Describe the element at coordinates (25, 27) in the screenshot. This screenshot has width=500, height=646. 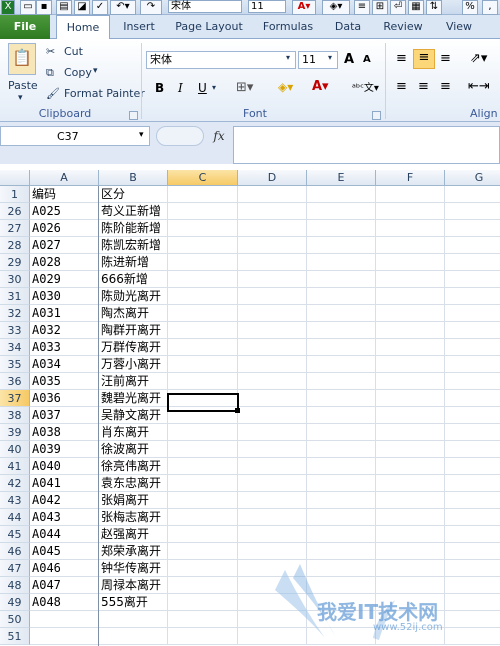
I see `tab-file: File` at that location.